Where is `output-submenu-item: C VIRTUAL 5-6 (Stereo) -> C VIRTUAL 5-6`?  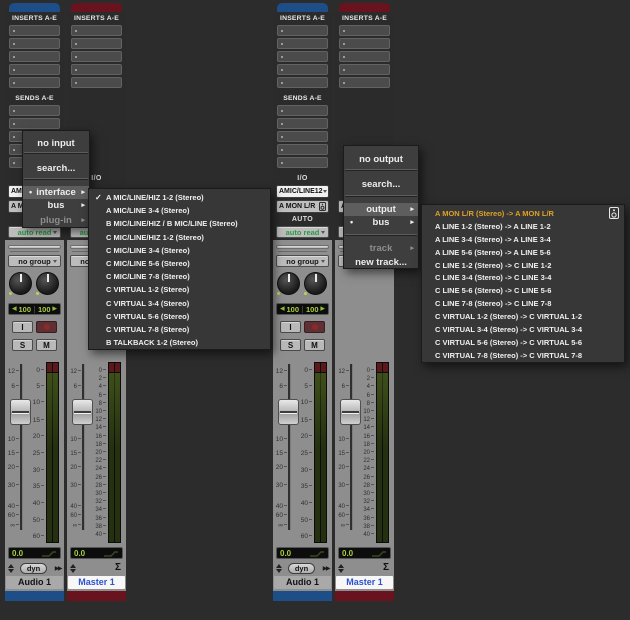 output-submenu-item: C VIRTUAL 5-6 (Stereo) -> C VIRTUAL 5-6 is located at coordinates (523, 342).